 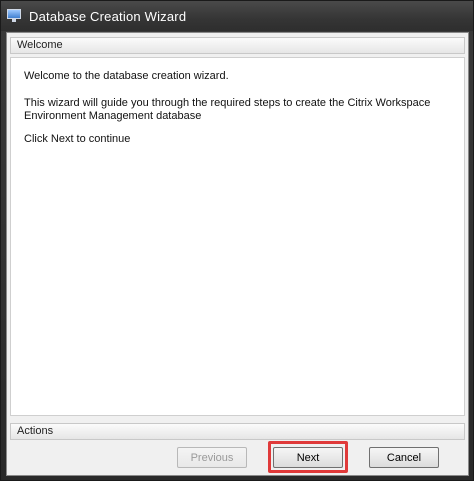 What do you see at coordinates (404, 457) in the screenshot?
I see `cancel-button: Cancel` at bounding box center [404, 457].